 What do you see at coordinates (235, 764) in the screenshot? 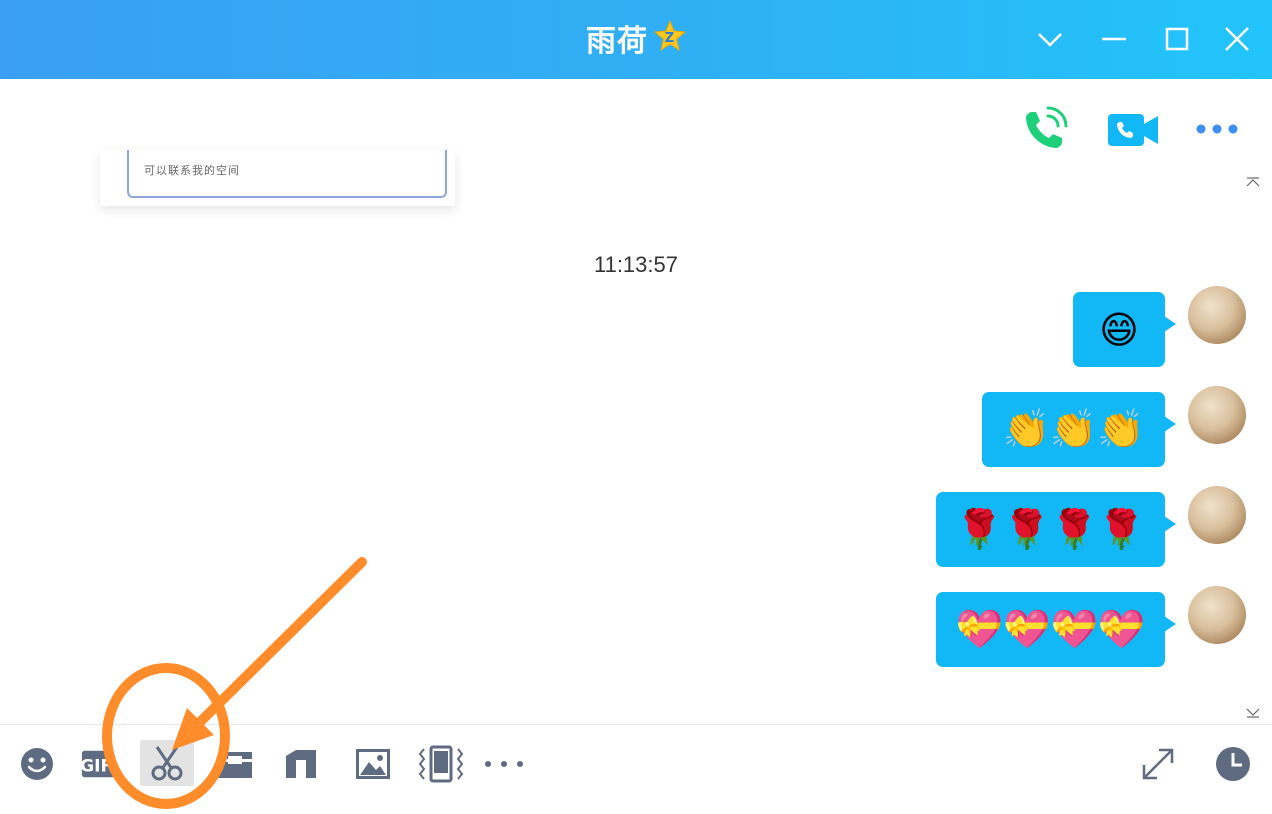
I see `file-icon` at bounding box center [235, 764].